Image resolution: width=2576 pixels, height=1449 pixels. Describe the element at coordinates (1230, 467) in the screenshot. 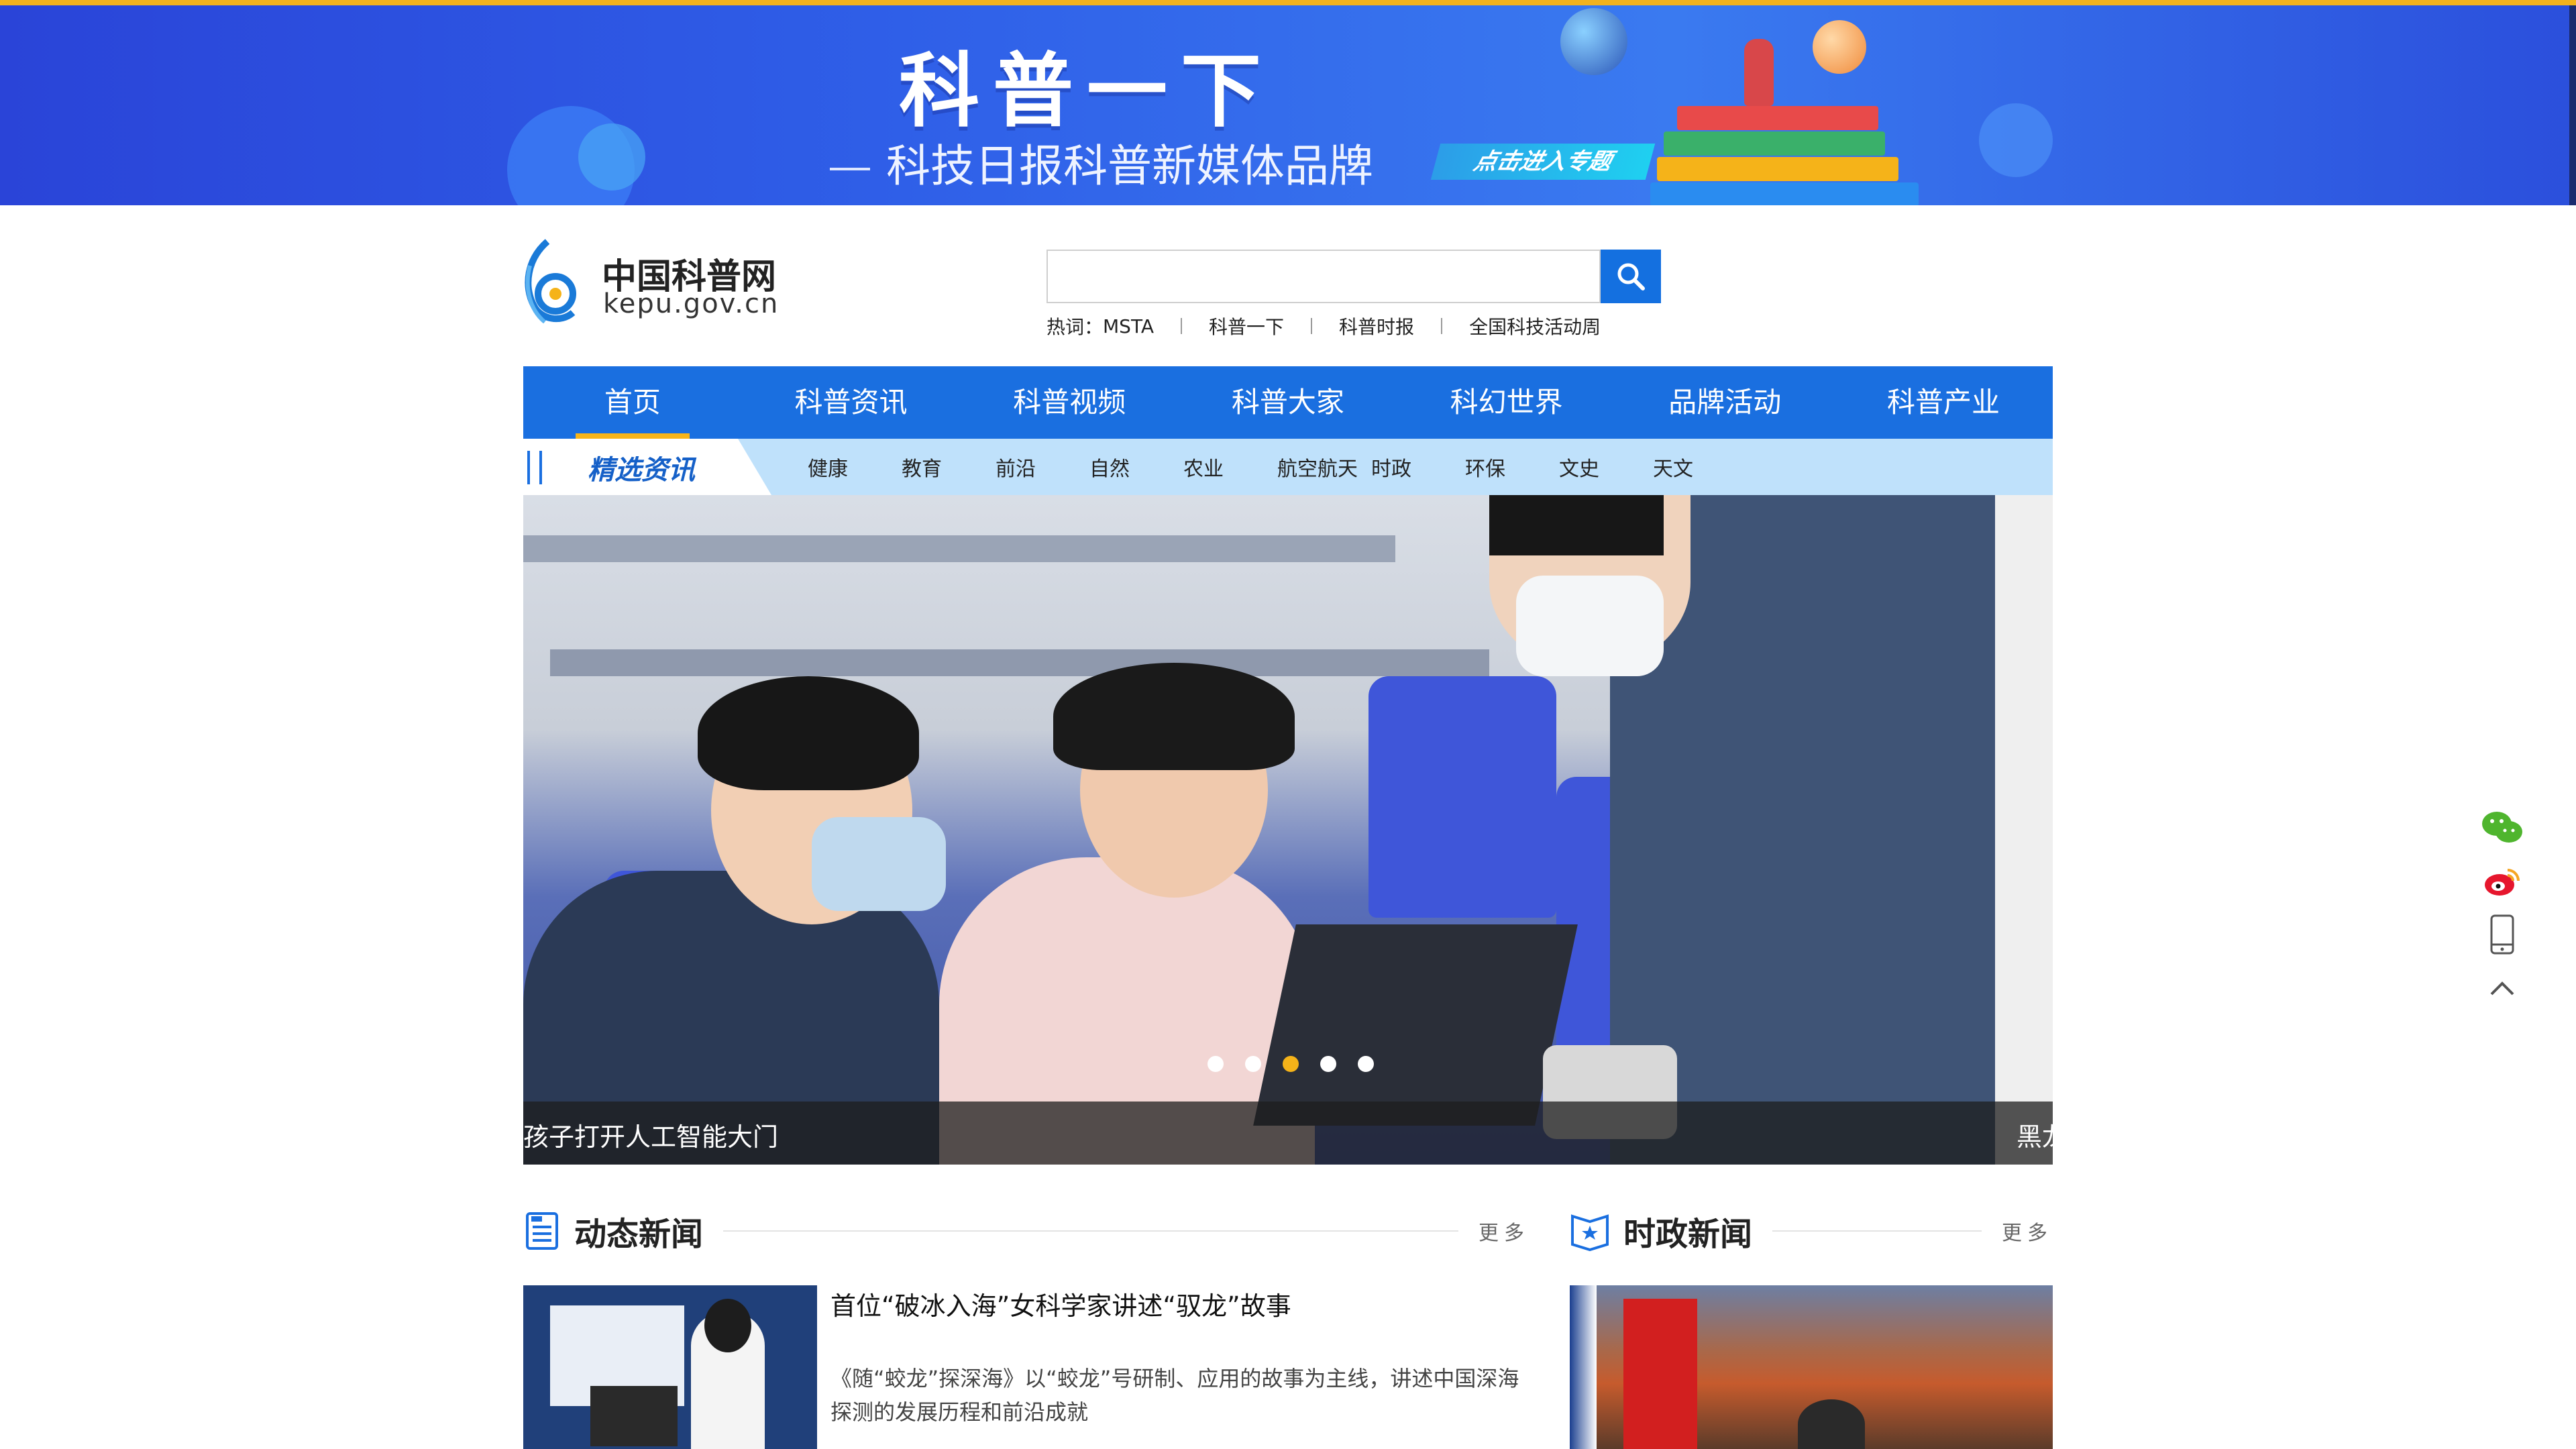

I see `sub-nav-link-agriculture: 农业` at that location.